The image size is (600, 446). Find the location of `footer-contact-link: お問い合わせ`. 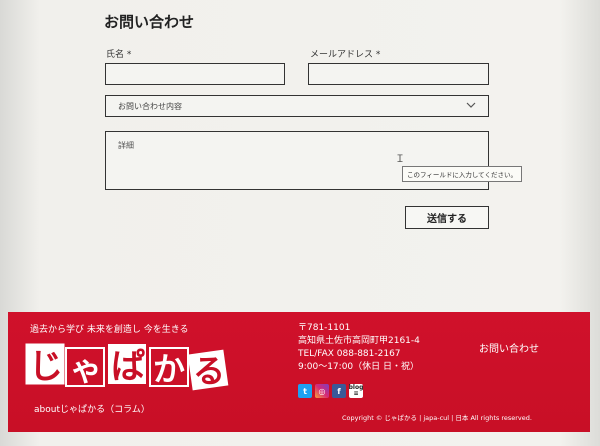

footer-contact-link: お問い合わせ is located at coordinates (509, 347).